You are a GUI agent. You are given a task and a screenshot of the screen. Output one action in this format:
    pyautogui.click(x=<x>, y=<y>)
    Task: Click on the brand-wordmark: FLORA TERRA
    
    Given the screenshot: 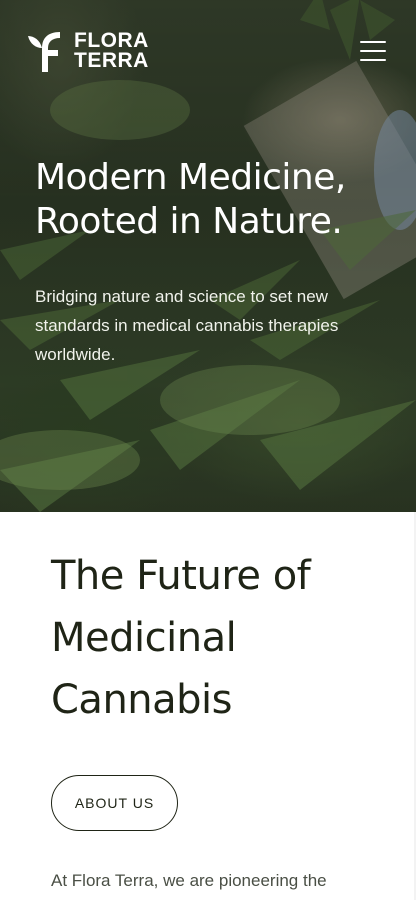 What is the action you would take?
    pyautogui.click(x=111, y=50)
    